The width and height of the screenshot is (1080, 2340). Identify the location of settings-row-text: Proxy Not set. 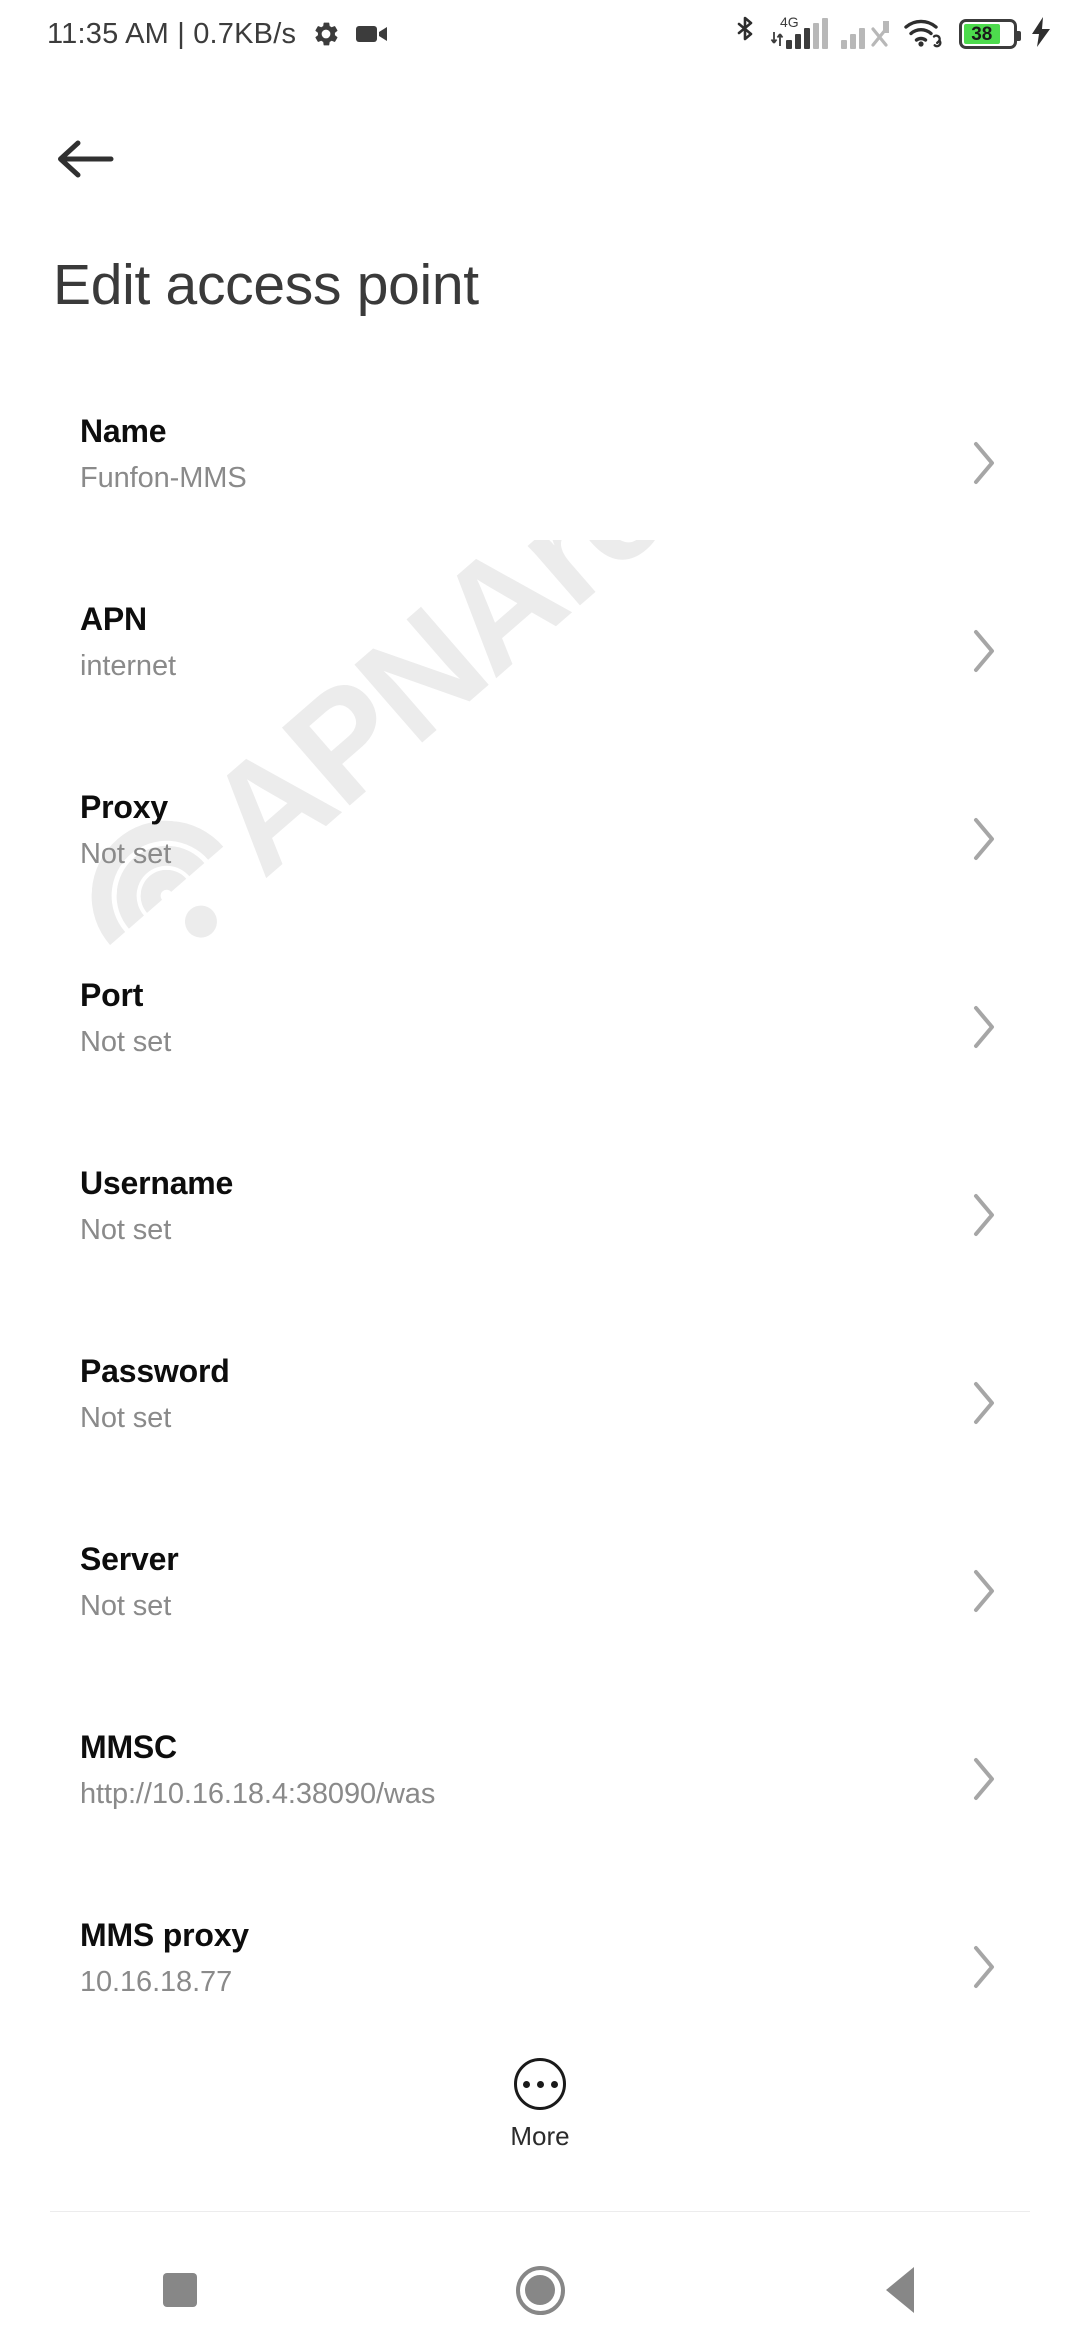
(480, 830).